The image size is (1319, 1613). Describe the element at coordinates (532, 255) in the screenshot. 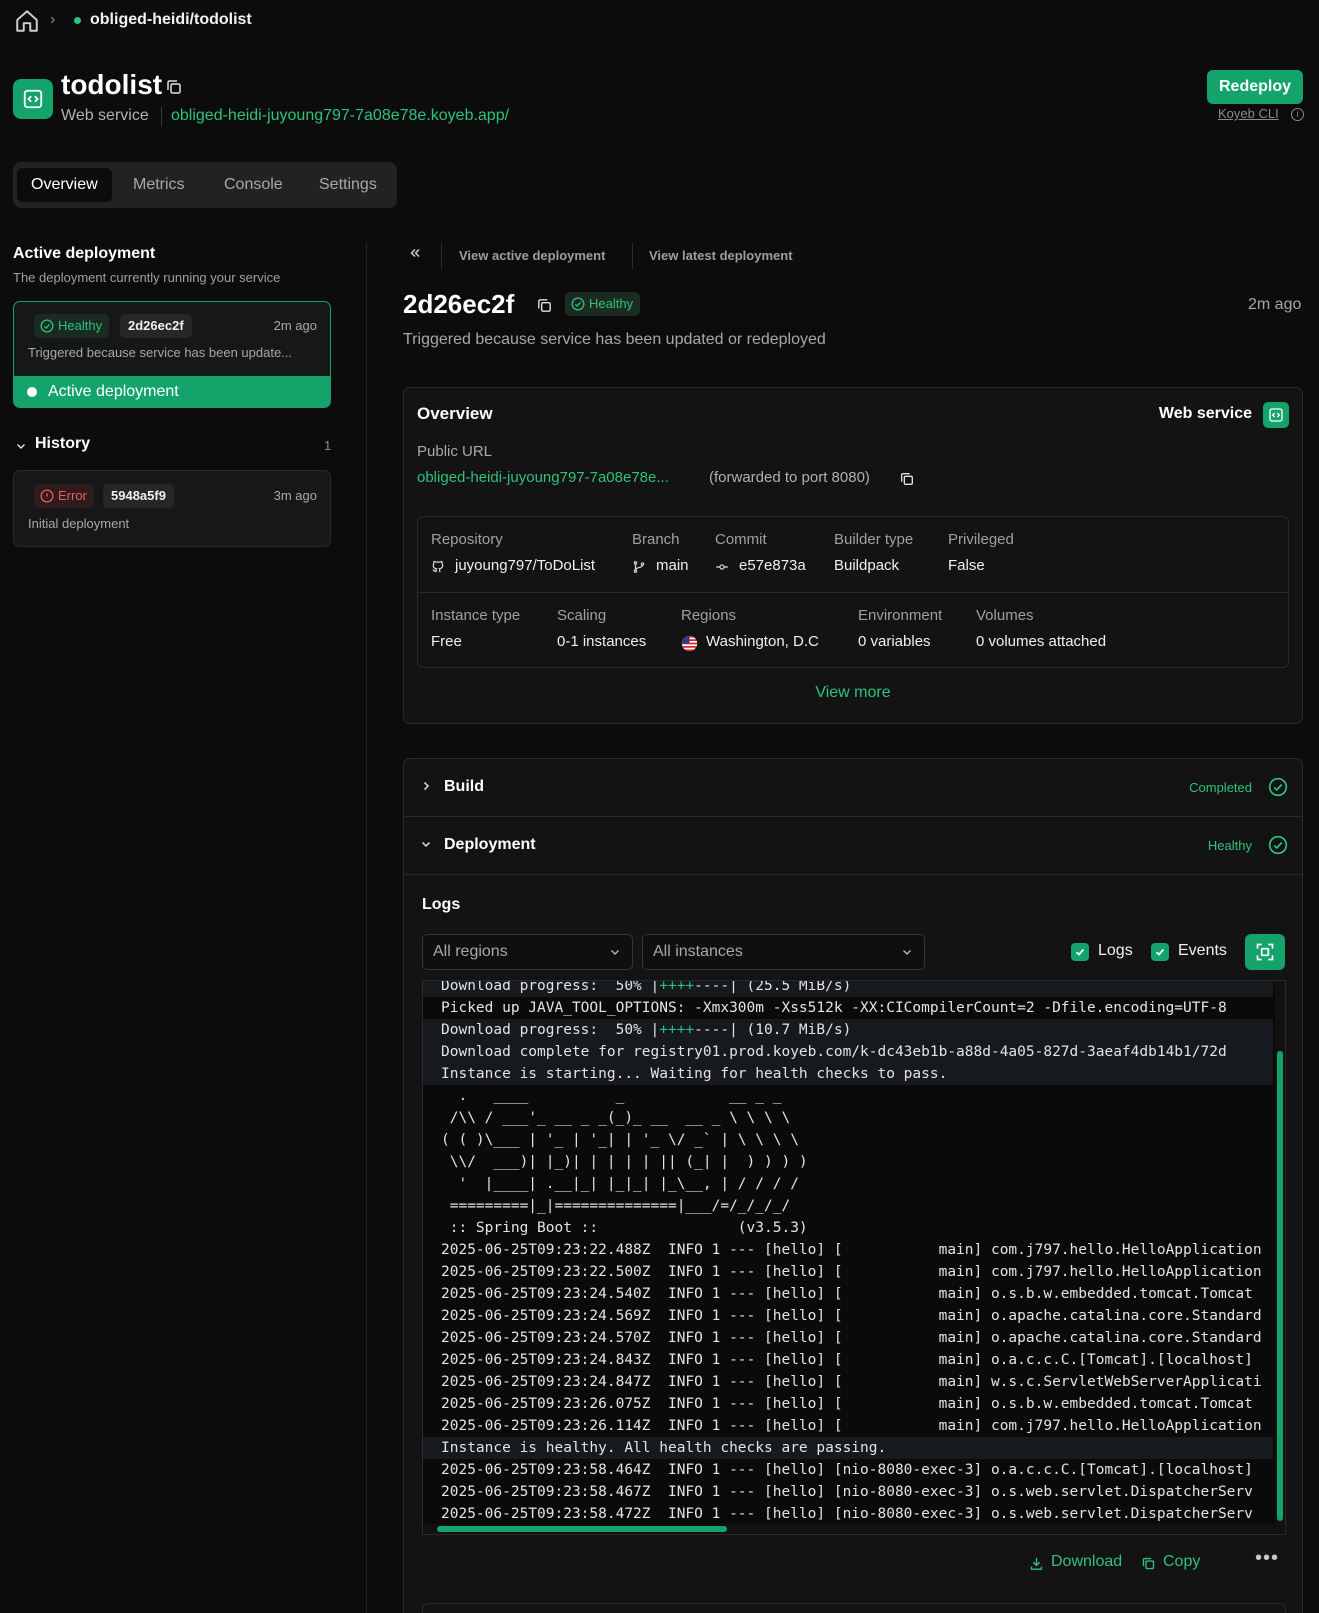

I see `view-active-deployment-link: View active deployment` at that location.